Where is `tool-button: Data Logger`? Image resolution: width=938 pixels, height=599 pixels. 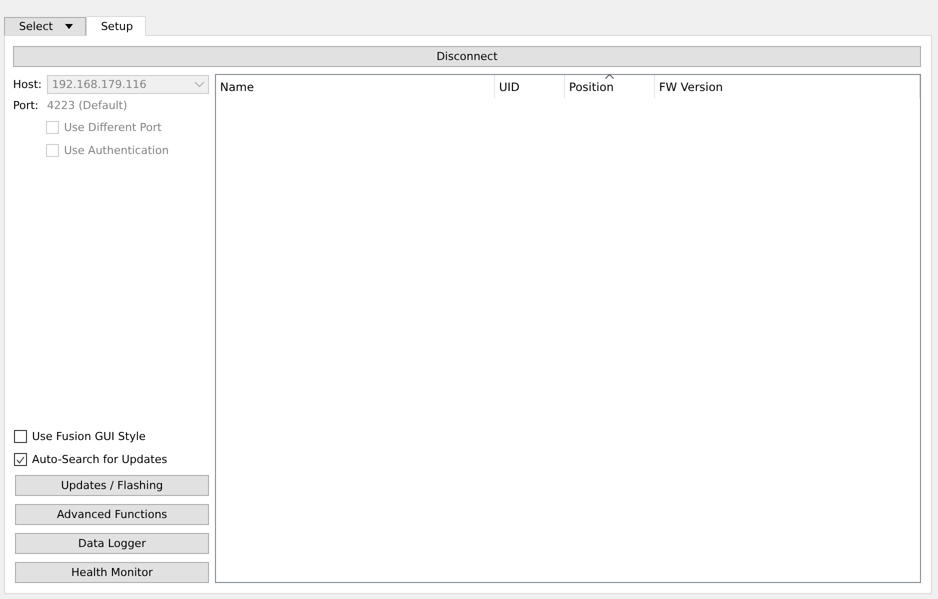 tool-button: Data Logger is located at coordinates (112, 543).